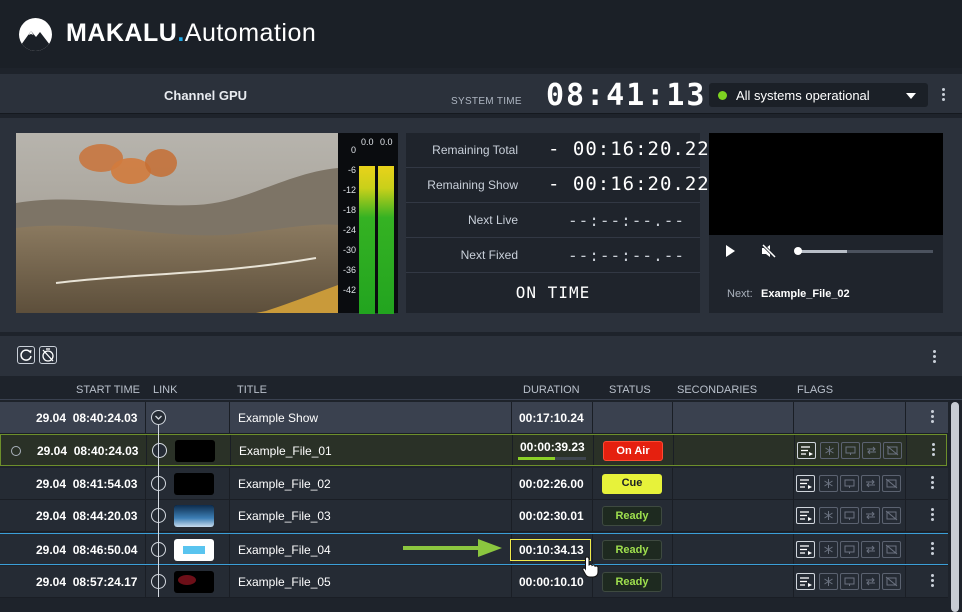  I want to click on col-link: LINK, so click(165, 390).